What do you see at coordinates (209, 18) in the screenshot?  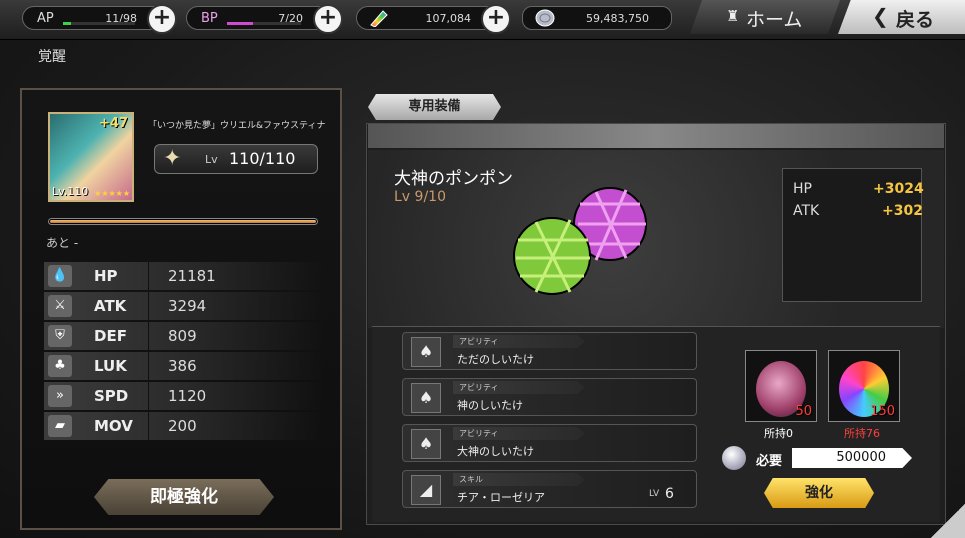 I see `bp-label: BP` at bounding box center [209, 18].